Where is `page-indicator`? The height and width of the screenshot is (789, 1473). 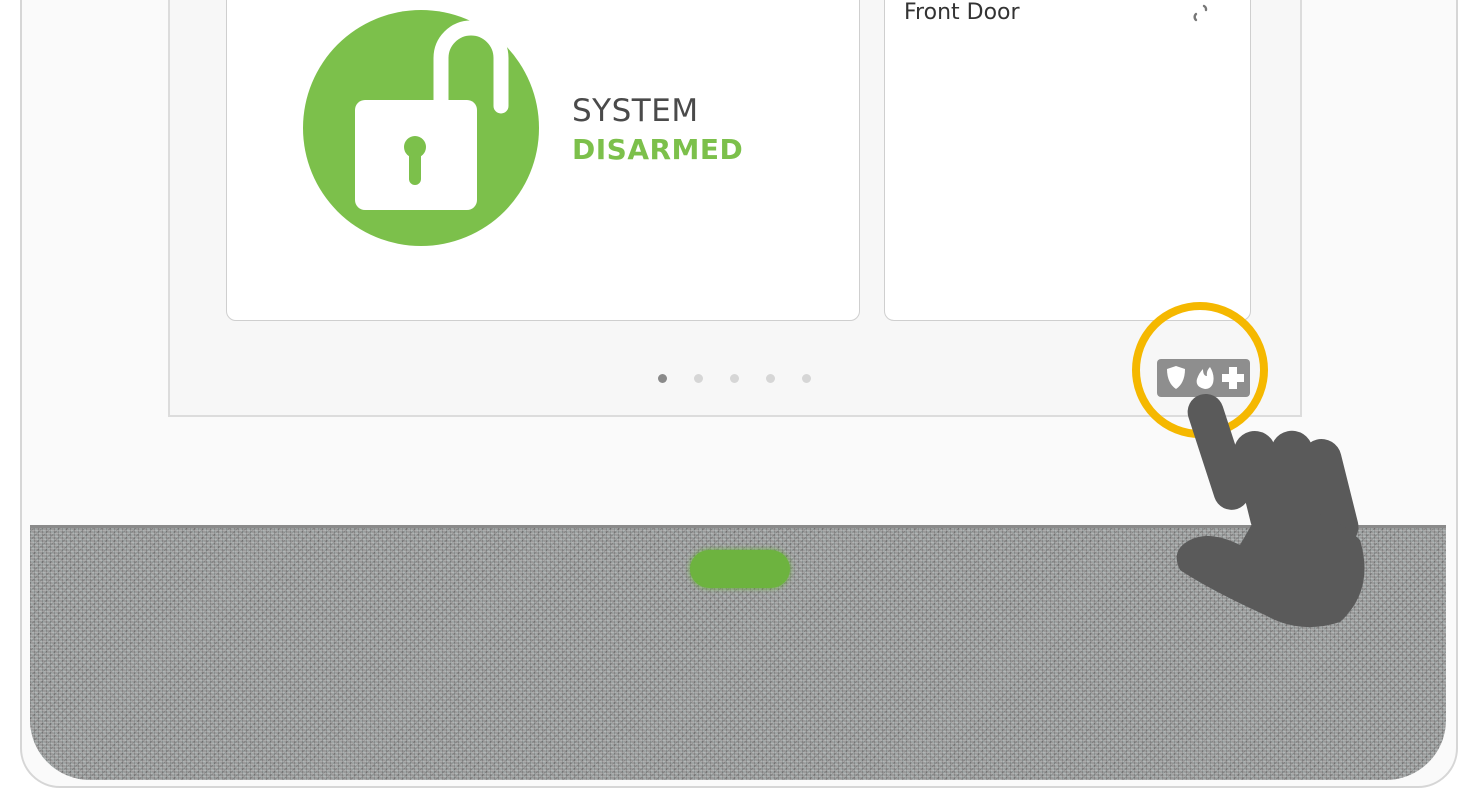
page-indicator is located at coordinates (748, 375).